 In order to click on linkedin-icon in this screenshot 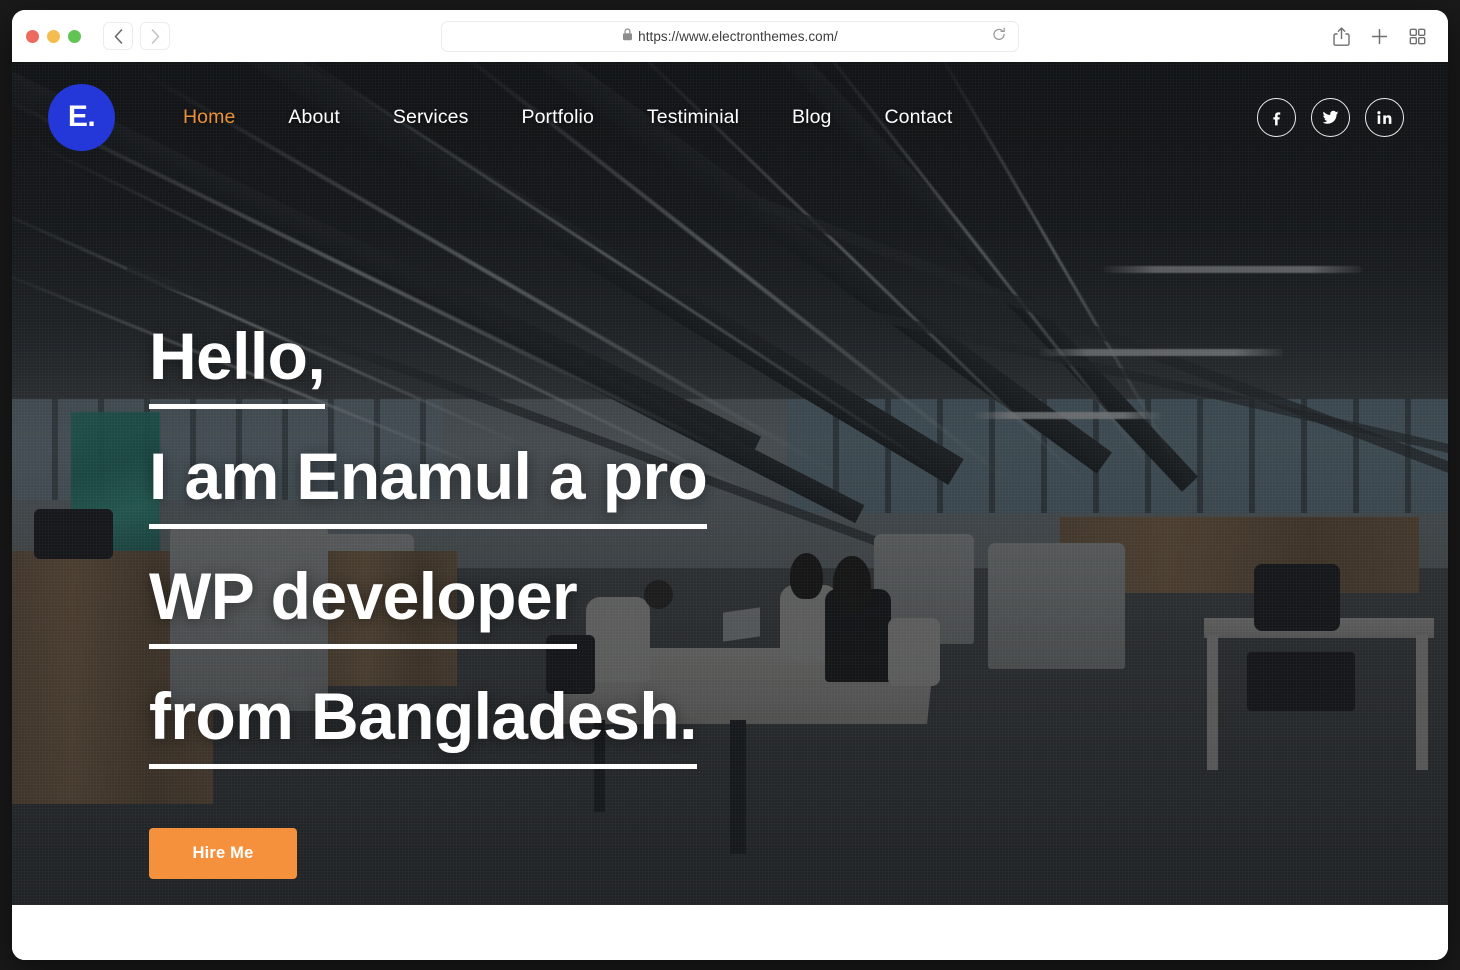, I will do `click(1384, 117)`.